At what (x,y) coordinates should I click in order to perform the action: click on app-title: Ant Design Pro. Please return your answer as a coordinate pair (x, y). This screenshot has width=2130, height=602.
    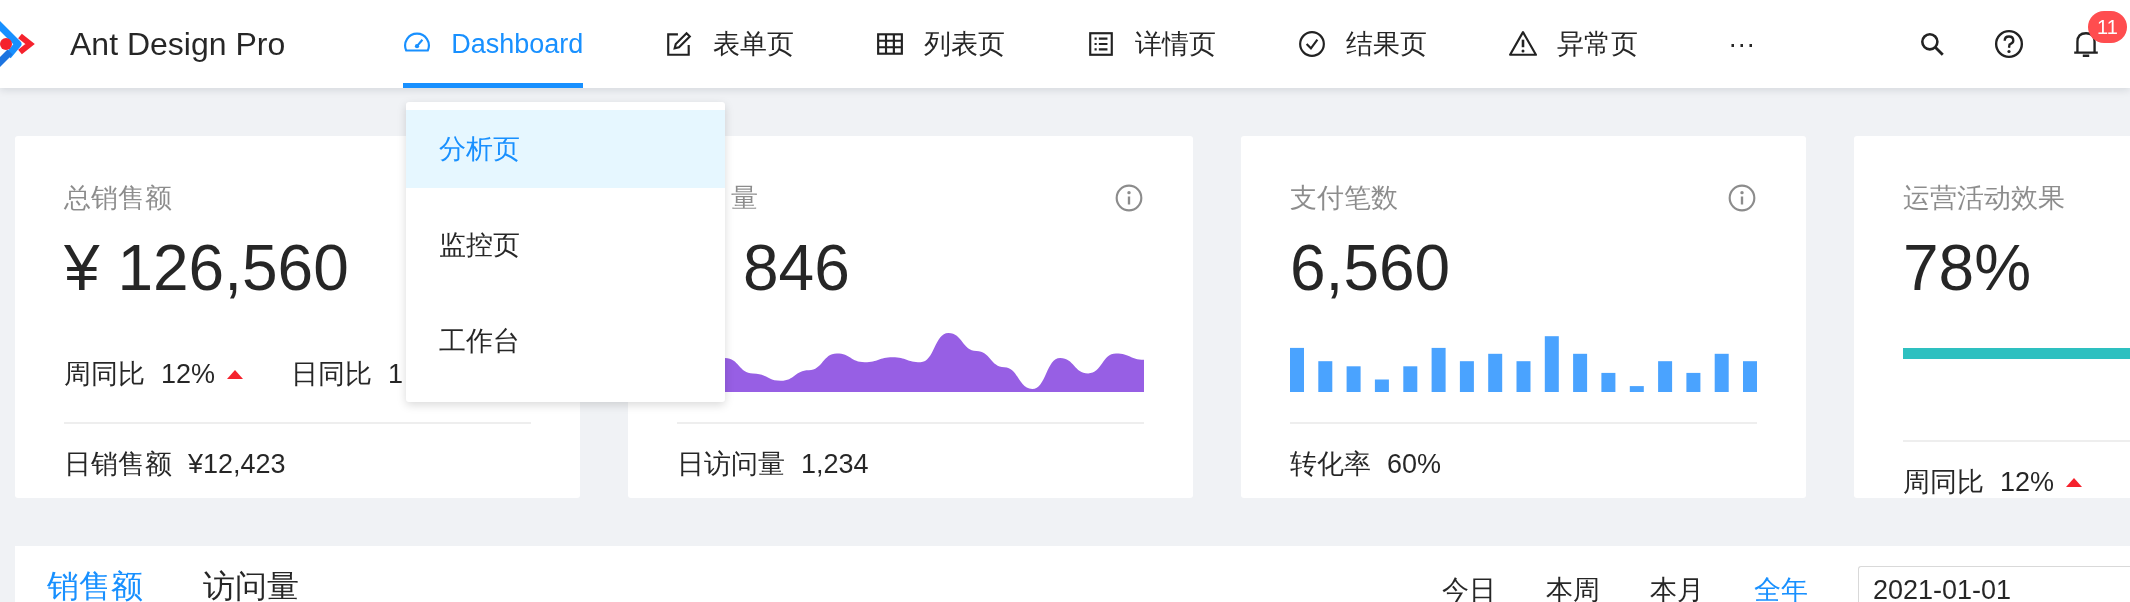
    Looking at the image, I should click on (178, 44).